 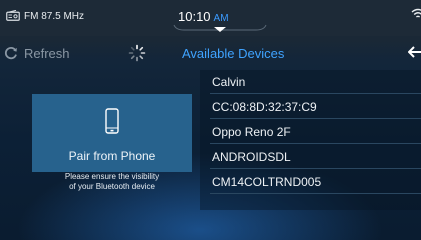 What do you see at coordinates (267, 182) in the screenshot?
I see `device-name: CM14COLTRND005` at bounding box center [267, 182].